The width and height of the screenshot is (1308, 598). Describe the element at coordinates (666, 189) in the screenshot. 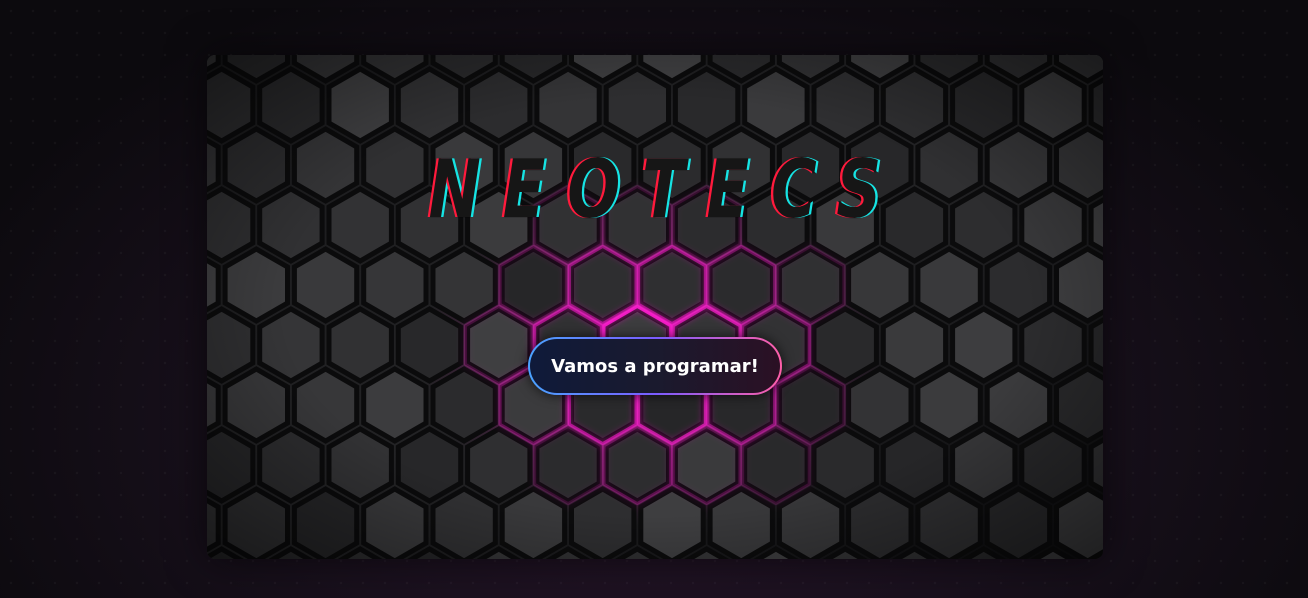

I see `brand-title: NEOTECS` at that location.